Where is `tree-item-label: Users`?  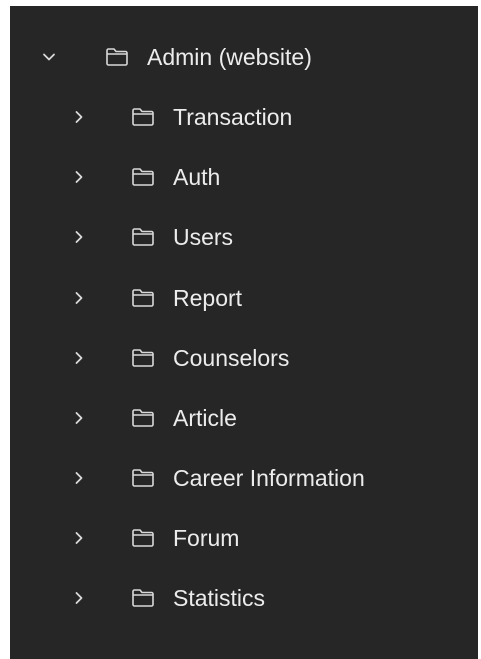 tree-item-label: Users is located at coordinates (203, 236).